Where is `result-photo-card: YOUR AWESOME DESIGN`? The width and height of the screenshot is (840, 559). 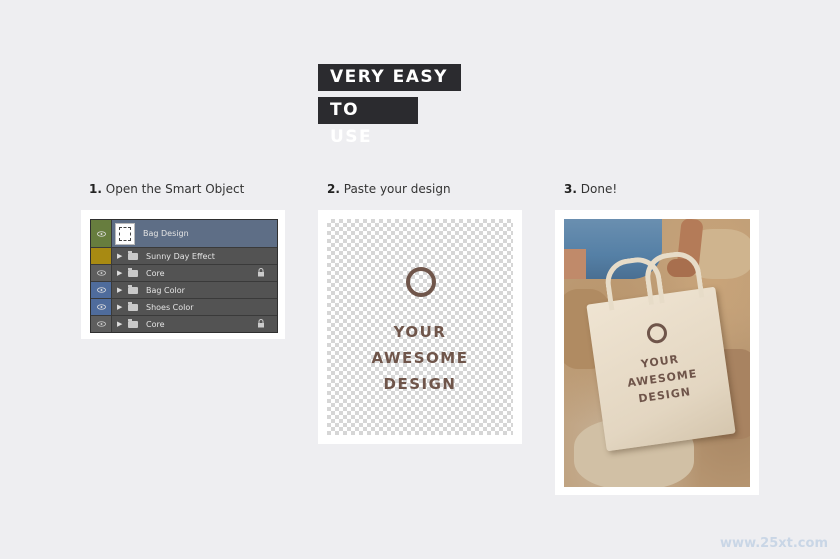
result-photo-card: YOUR AWESOME DESIGN is located at coordinates (657, 352).